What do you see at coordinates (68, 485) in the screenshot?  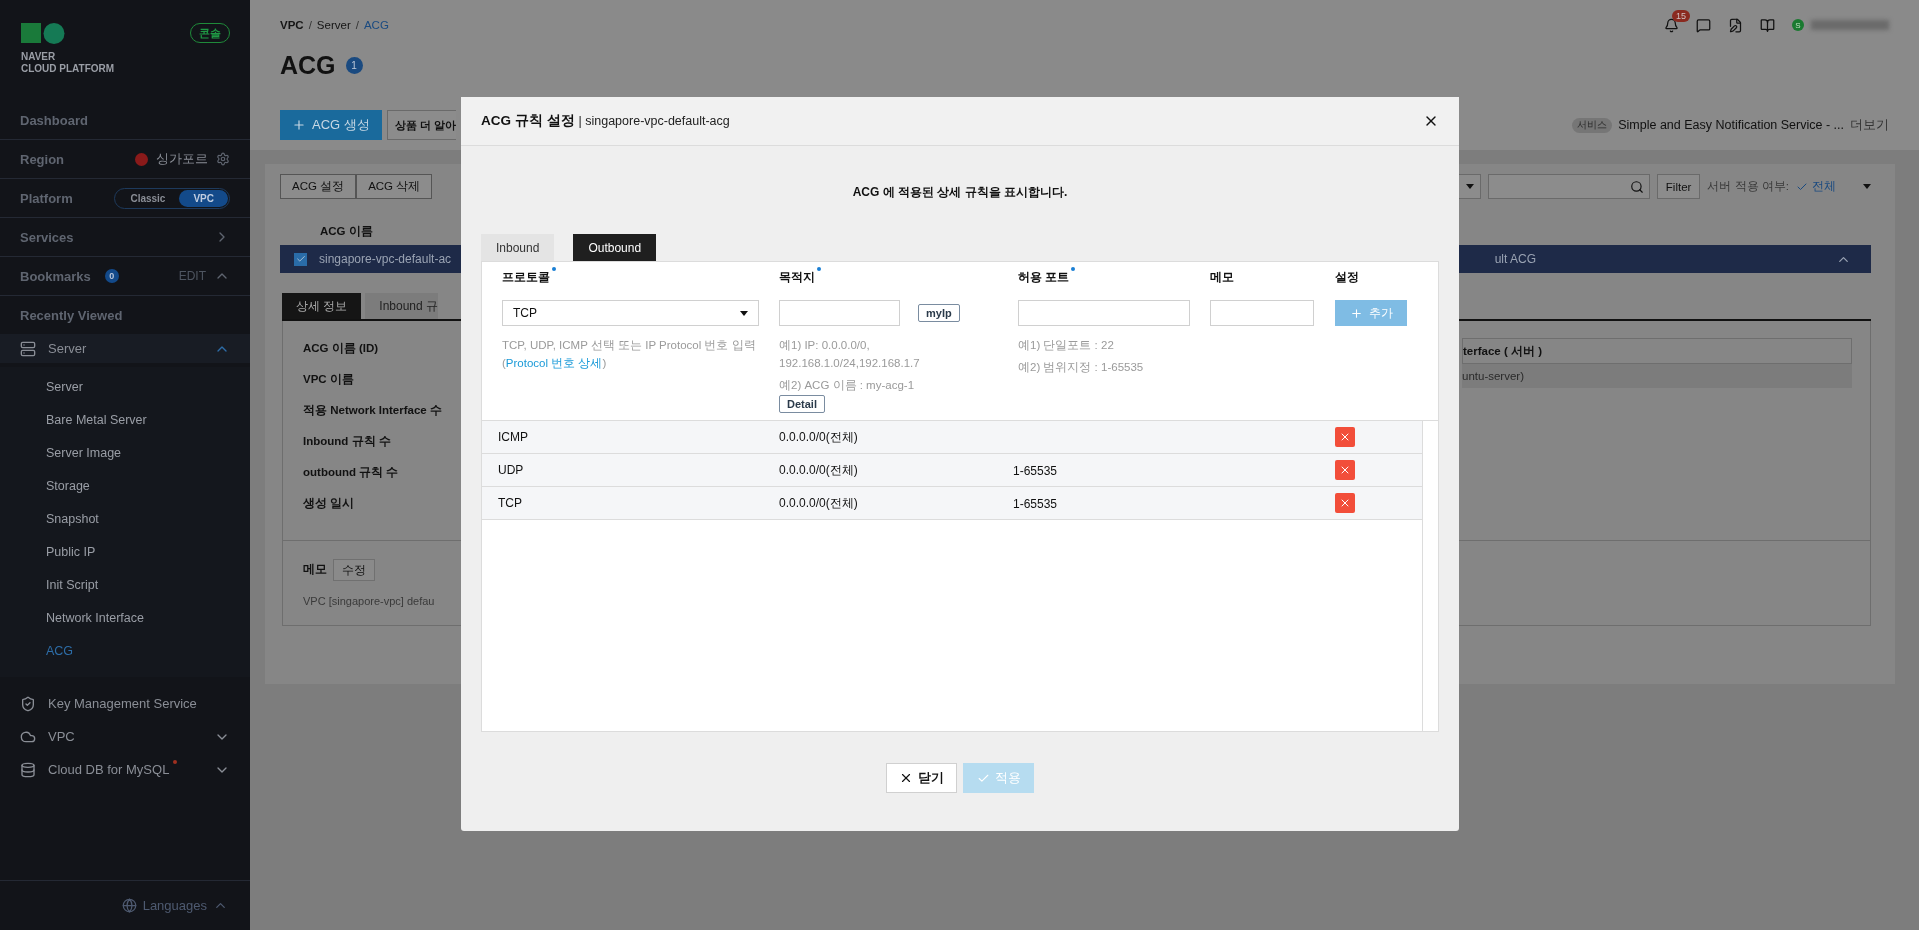 I see `submenu-item: Storage` at bounding box center [68, 485].